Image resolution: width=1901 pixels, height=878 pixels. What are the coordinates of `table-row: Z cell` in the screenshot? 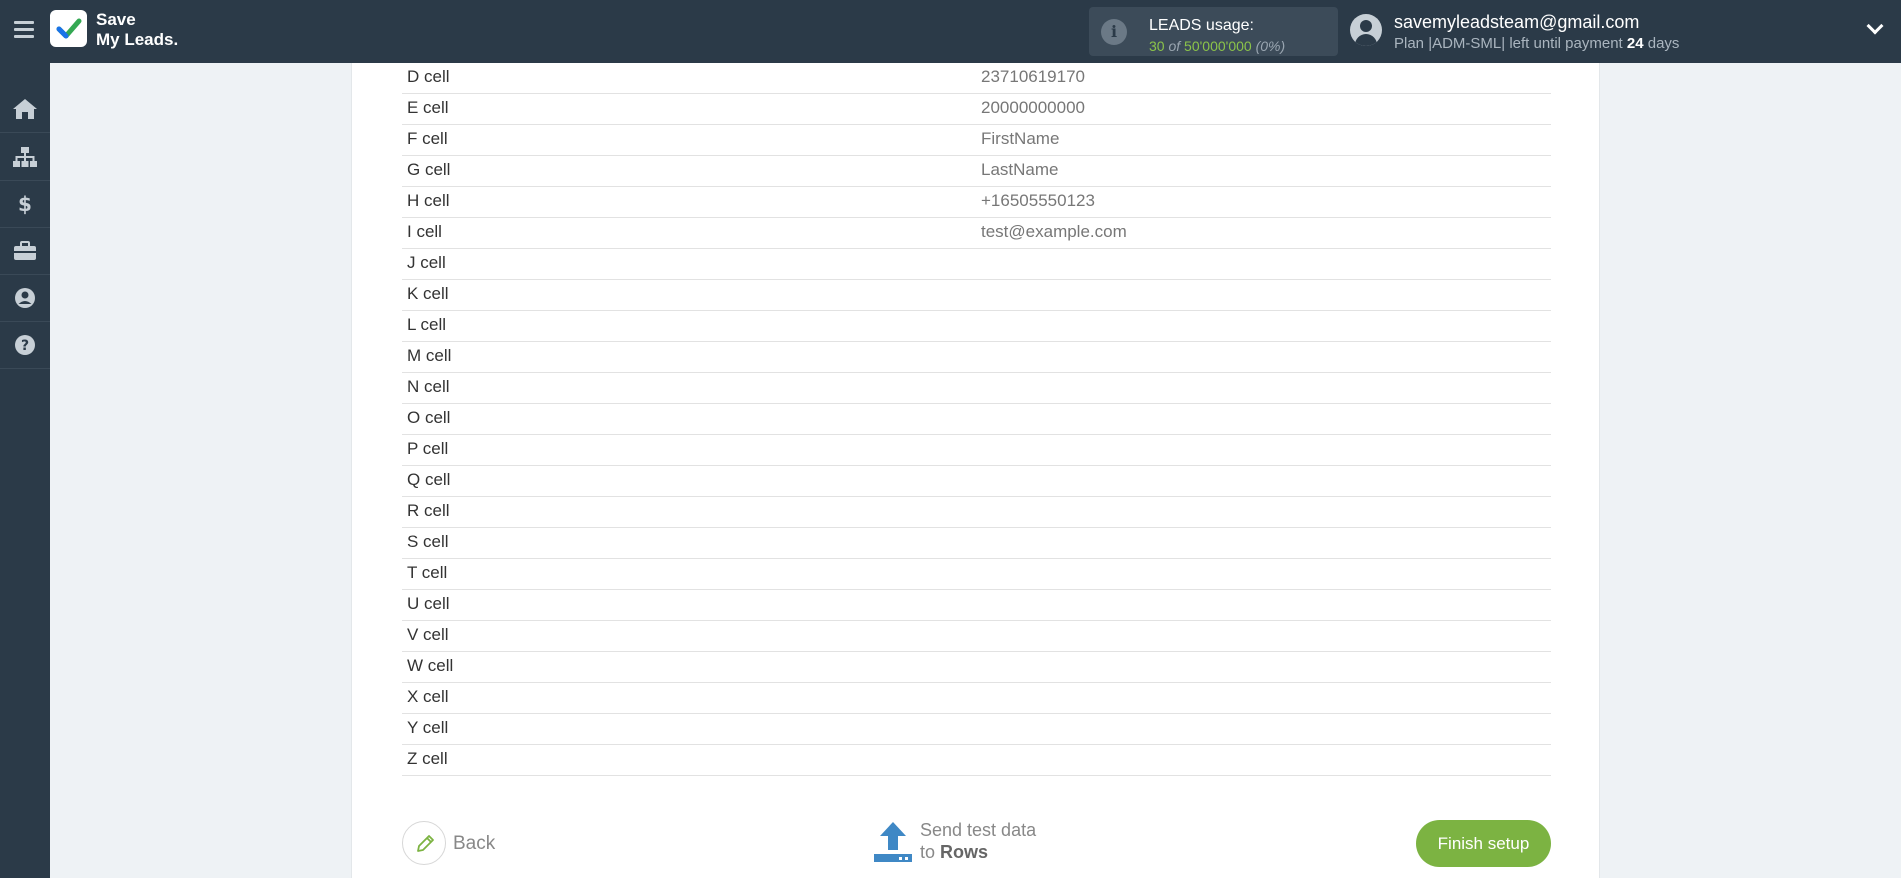 It's located at (976, 760).